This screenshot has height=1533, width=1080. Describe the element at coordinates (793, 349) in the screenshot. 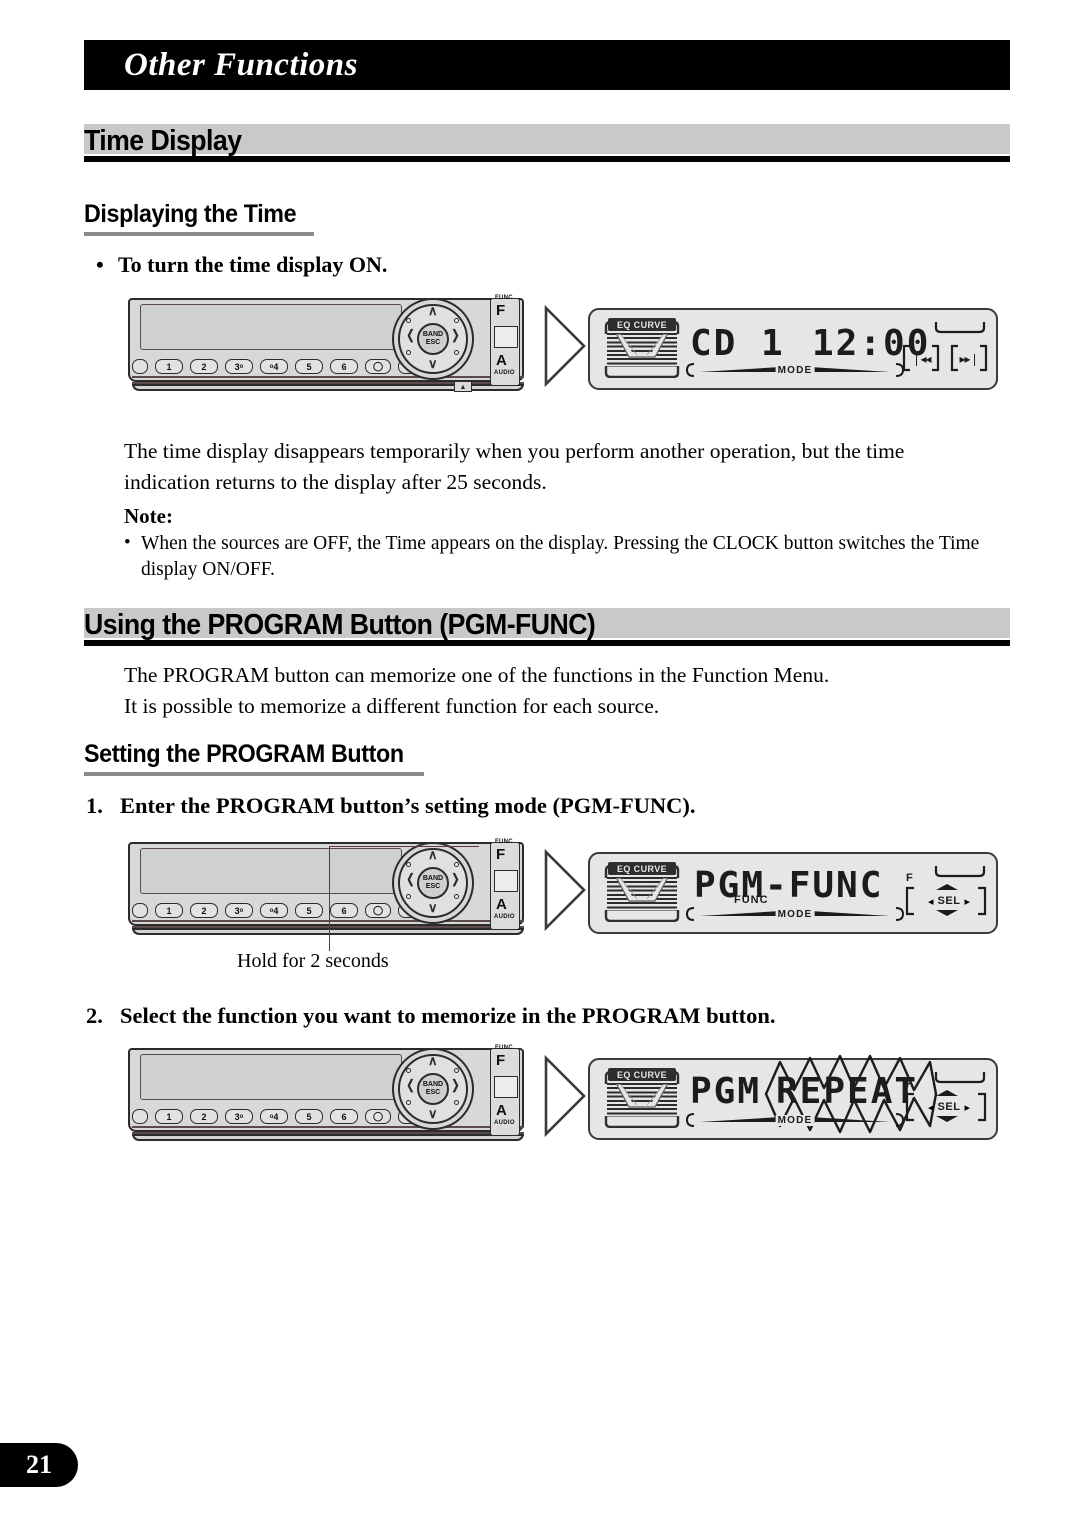

I see `display-time: EQ CURVE CD 1 12:00 MODE ❘◂◂ ▸▸❘` at that location.